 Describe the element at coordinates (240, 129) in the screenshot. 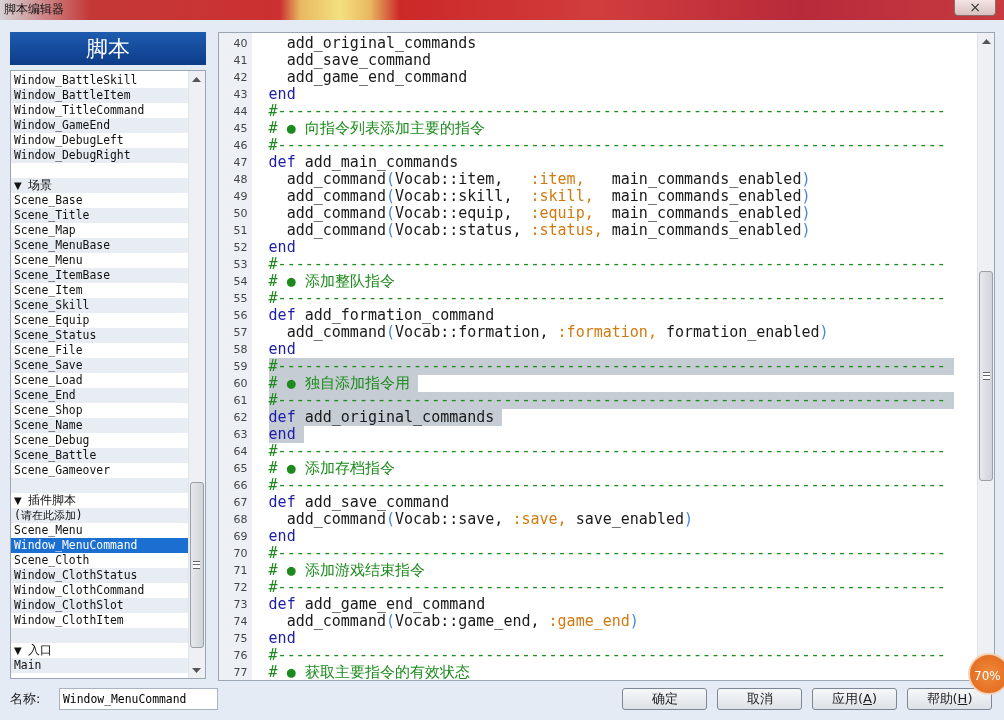

I see `line-number: 45` at that location.